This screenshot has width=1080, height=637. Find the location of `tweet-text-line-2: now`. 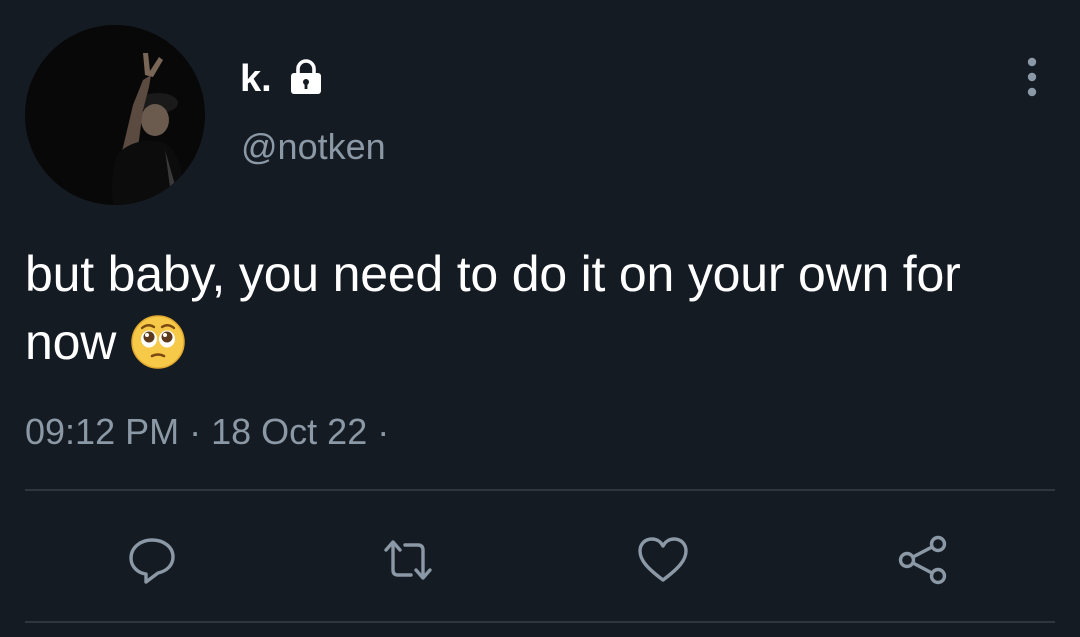

tweet-text-line-2: now is located at coordinates (545, 342).